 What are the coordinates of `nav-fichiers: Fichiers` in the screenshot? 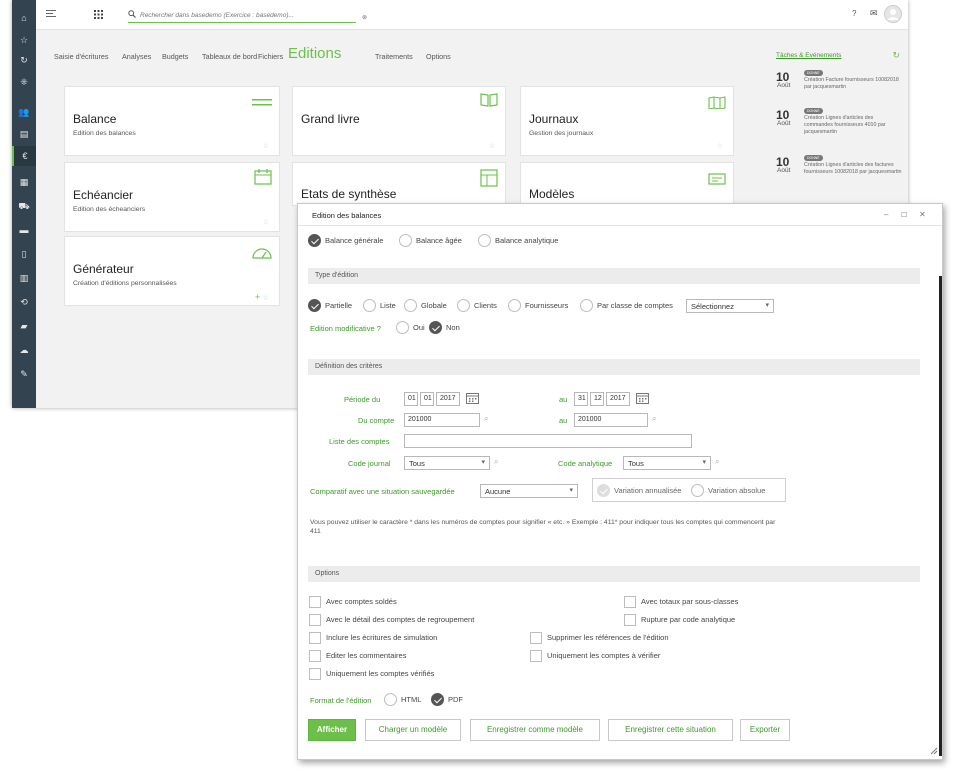 It's located at (270, 56).